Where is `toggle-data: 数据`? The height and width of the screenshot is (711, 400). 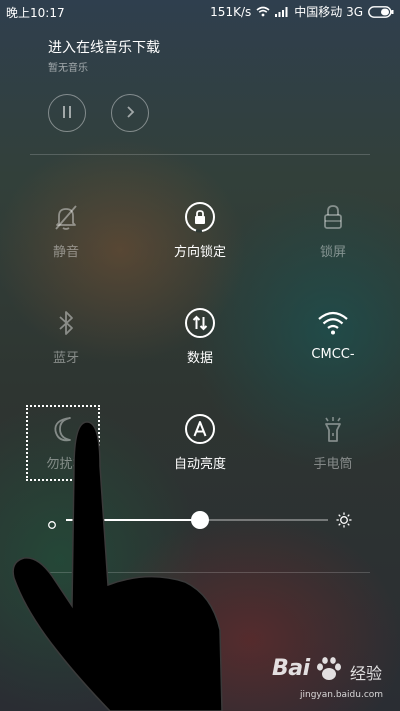
toggle-data: 数据 is located at coordinates (200, 336).